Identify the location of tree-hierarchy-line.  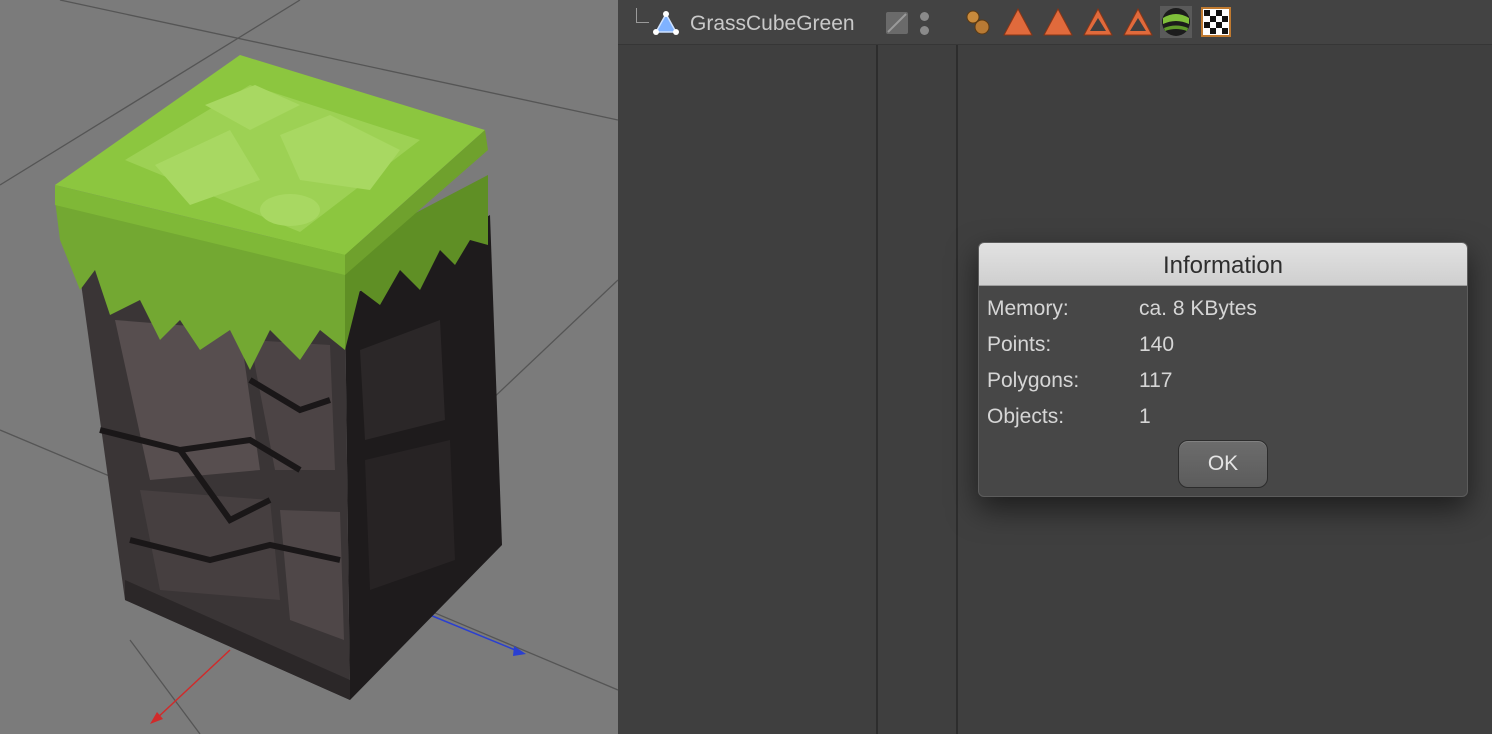
(642, 15).